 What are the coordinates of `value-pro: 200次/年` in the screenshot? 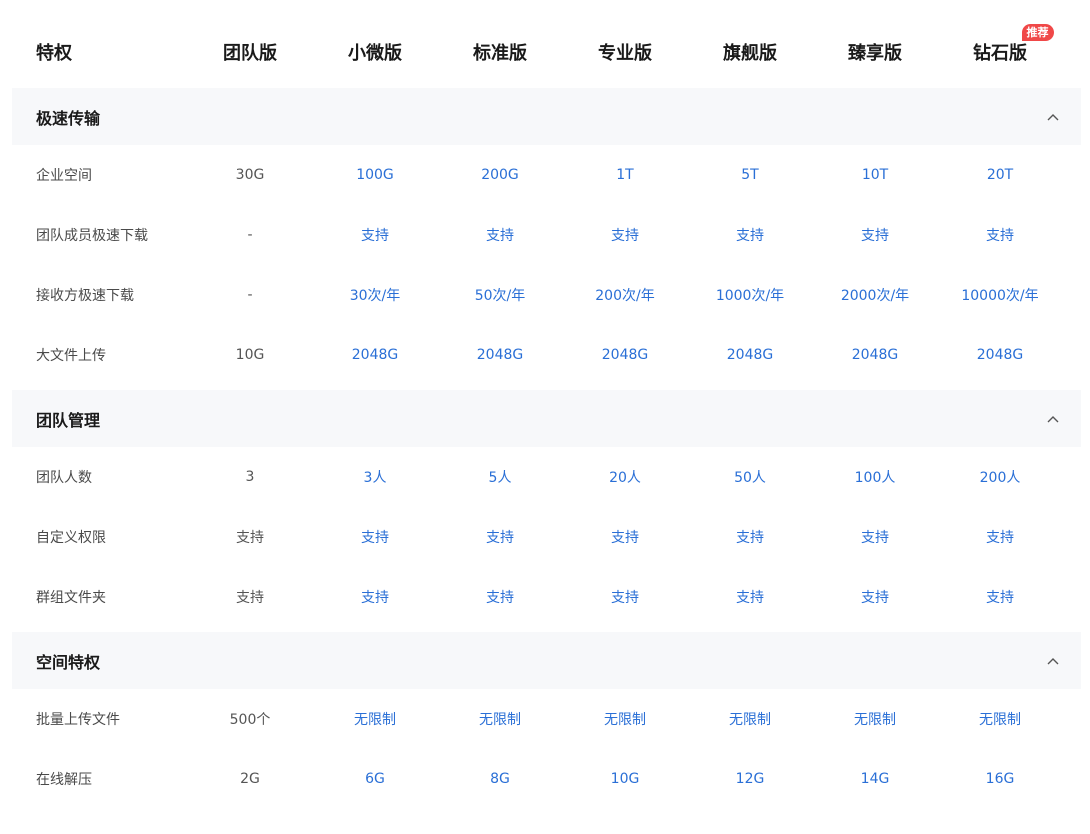 It's located at (625, 296).